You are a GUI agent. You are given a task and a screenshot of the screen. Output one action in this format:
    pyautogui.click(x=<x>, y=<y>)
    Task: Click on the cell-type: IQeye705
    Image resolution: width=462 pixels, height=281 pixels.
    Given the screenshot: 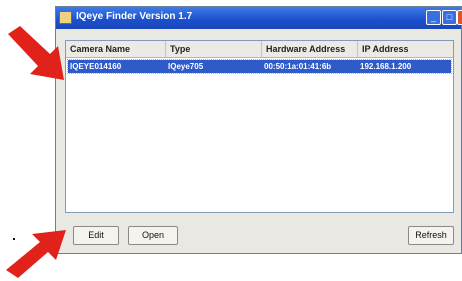 What is the action you would take?
    pyautogui.click(x=186, y=66)
    